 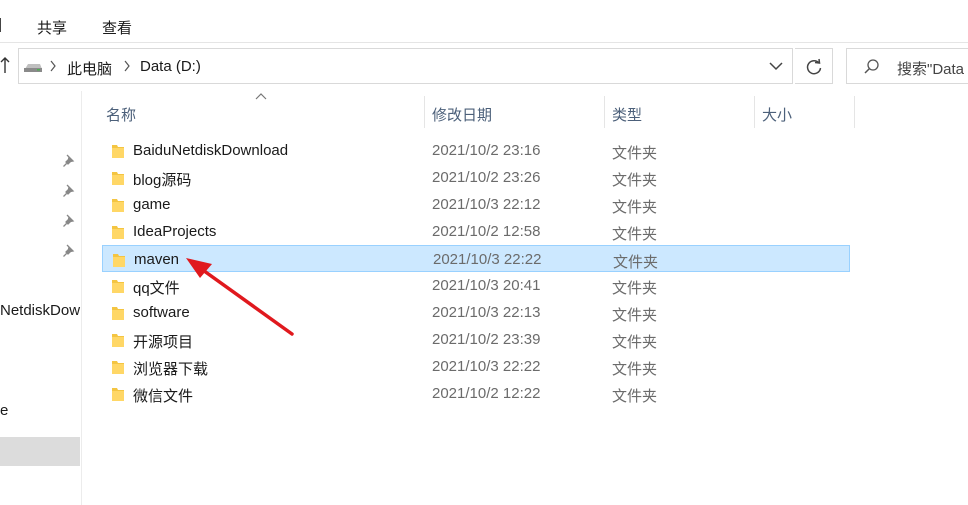 What do you see at coordinates (171, 369) in the screenshot?
I see `file-name: 浏览器下载` at bounding box center [171, 369].